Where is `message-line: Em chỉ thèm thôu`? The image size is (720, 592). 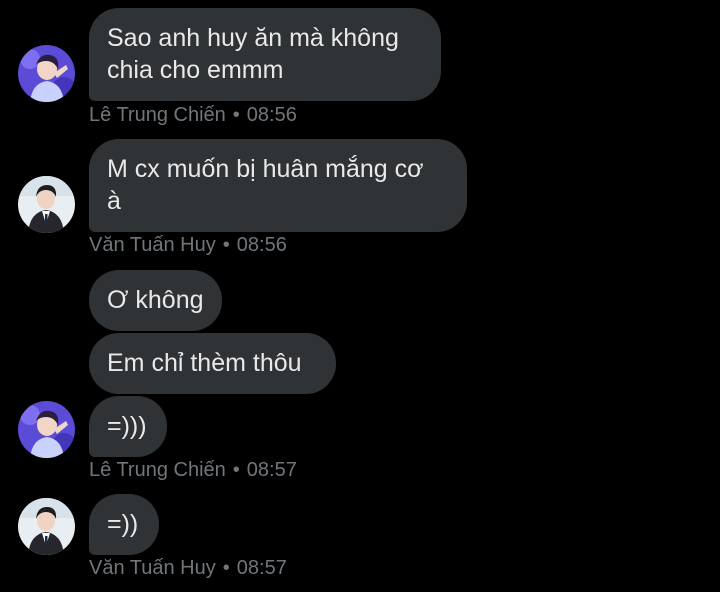 message-line: Em chỉ thèm thôu is located at coordinates (204, 363).